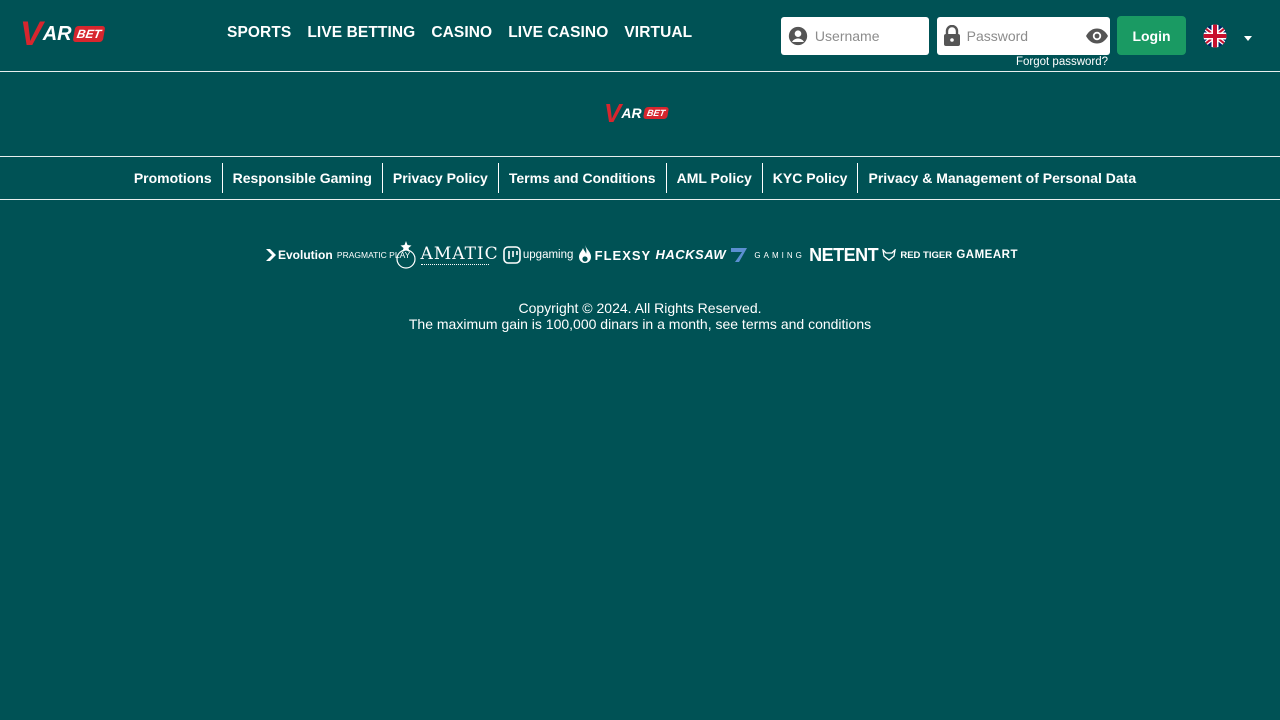  Describe the element at coordinates (917, 255) in the screenshot. I see `red-tiger-logo: RED TIGER` at that location.